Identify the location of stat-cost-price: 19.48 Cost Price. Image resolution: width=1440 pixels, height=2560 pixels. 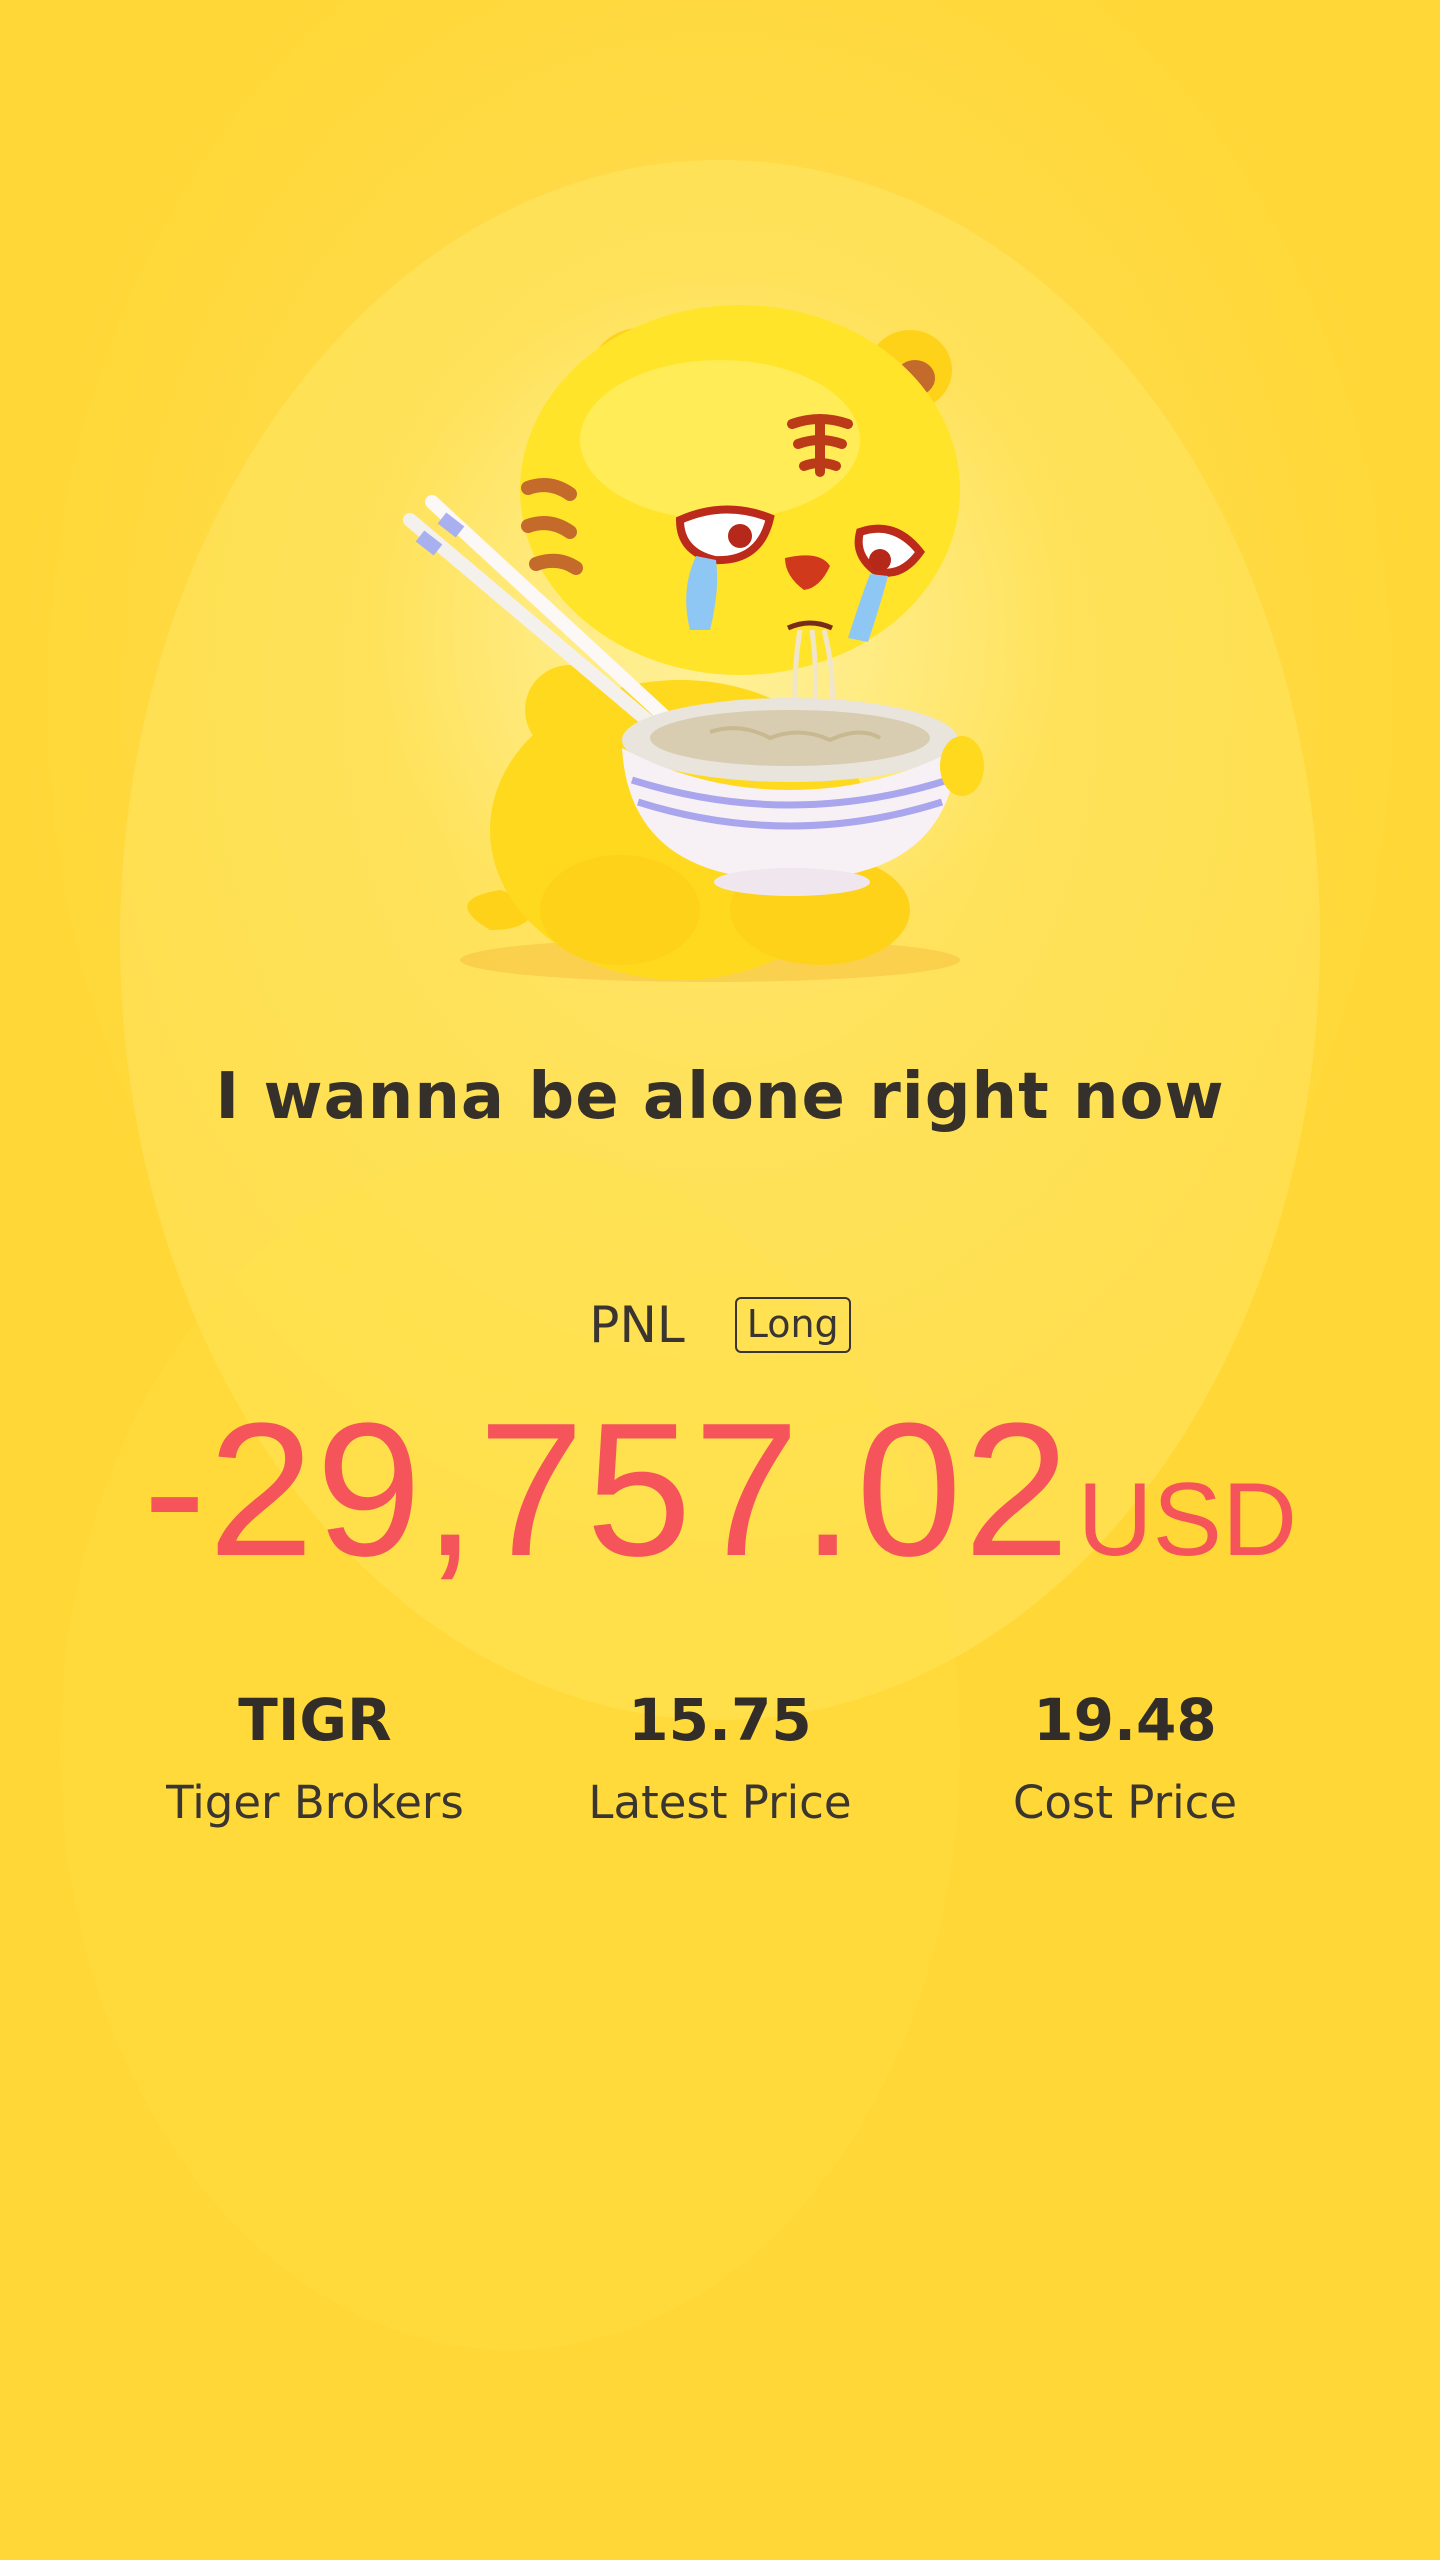
(1125, 1759).